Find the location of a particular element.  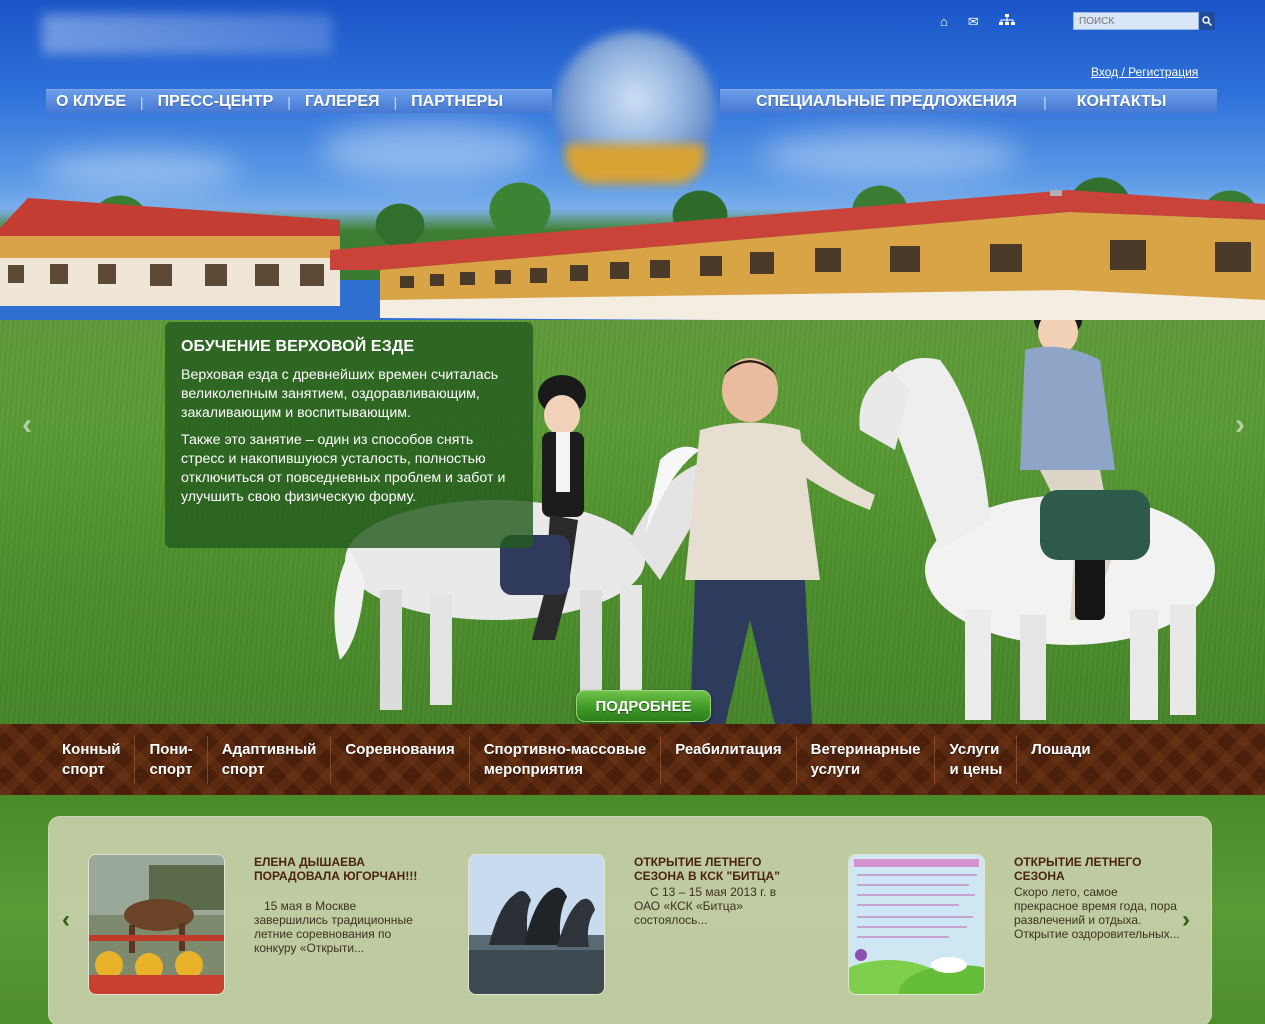

nav-item-partners: ПАРТНЕРЫ is located at coordinates (457, 102).